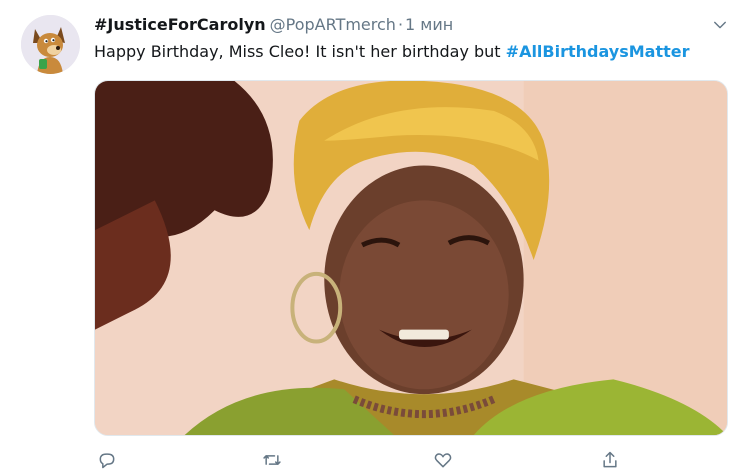 Image resolution: width=740 pixels, height=476 pixels. I want to click on share-icon, so click(610, 459).